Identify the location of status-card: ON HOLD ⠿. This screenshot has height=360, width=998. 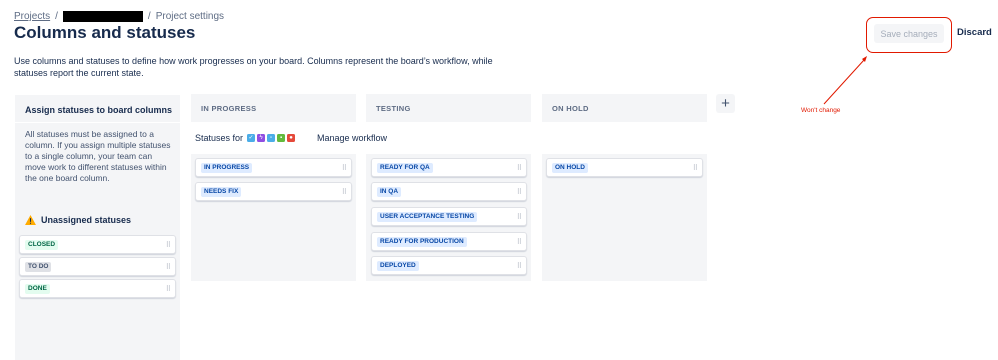
(624, 167).